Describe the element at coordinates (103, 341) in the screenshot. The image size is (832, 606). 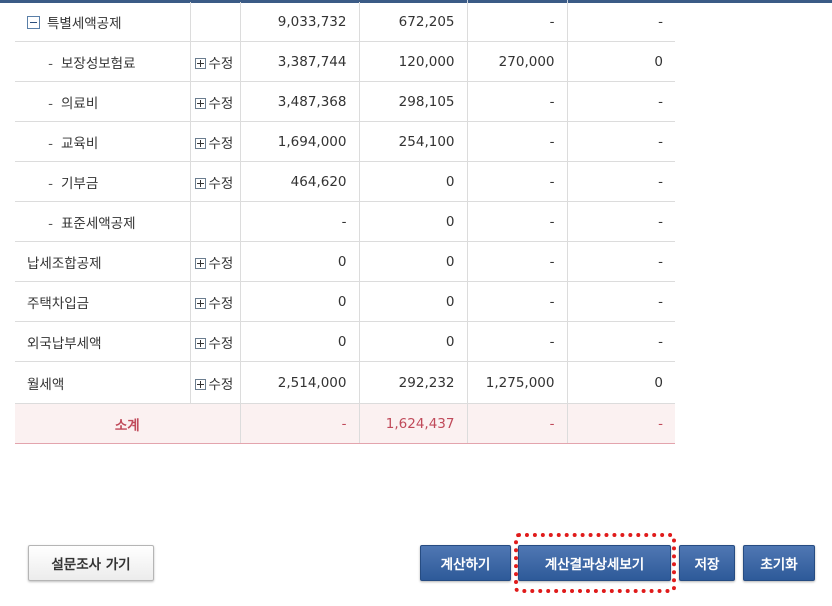
I see `row-name-cell: 외국납부세액` at that location.